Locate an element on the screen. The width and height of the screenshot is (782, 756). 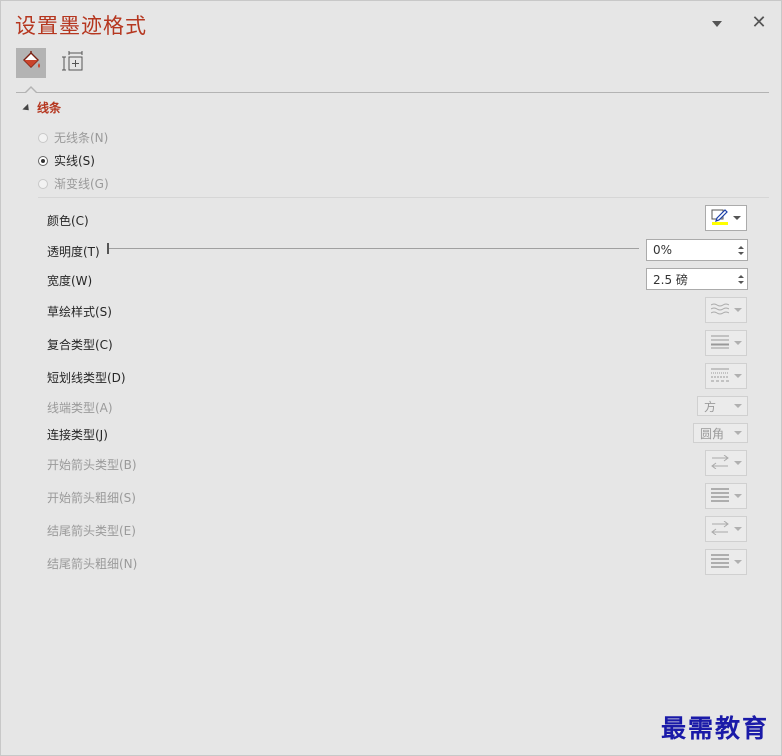
end-arrow-size-label: 结尾箭头粗细(N) is located at coordinates (92, 564).